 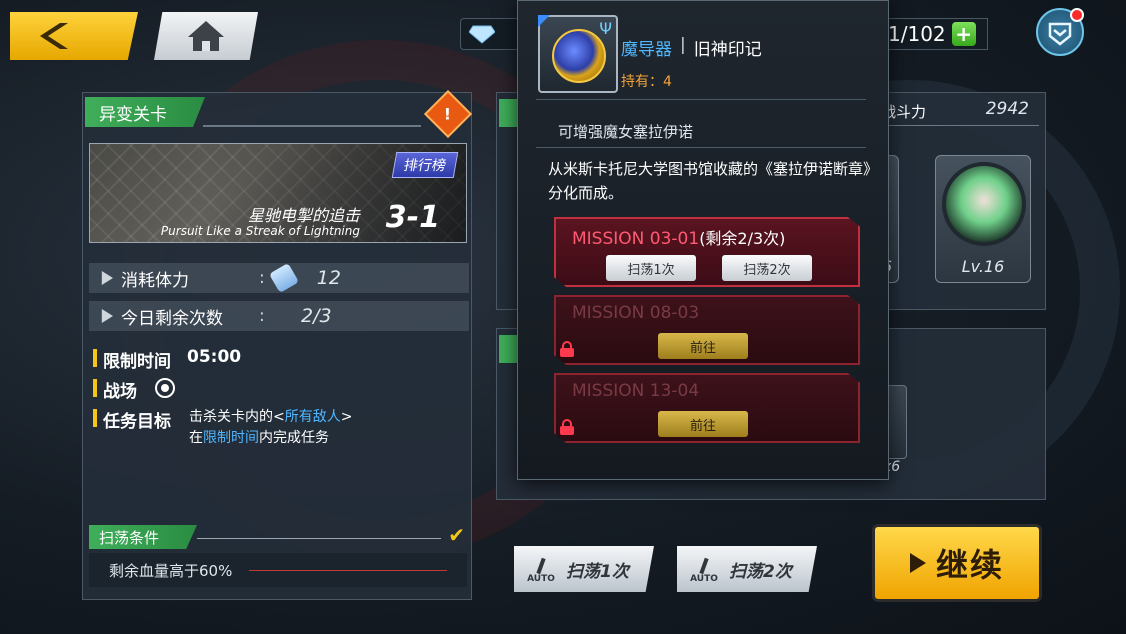 I want to click on sweep-once-button: AUTO 扫荡1次, so click(x=584, y=569).